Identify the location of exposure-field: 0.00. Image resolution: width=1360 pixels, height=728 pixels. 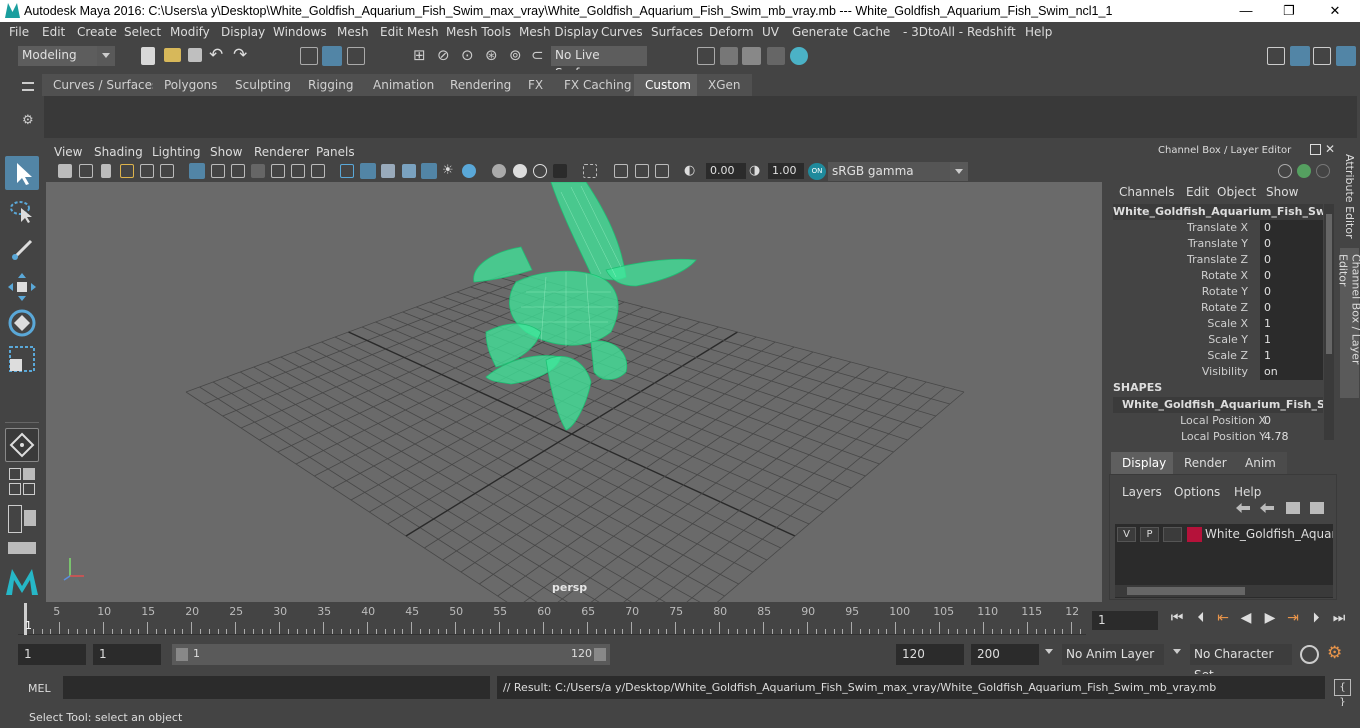
(726, 171).